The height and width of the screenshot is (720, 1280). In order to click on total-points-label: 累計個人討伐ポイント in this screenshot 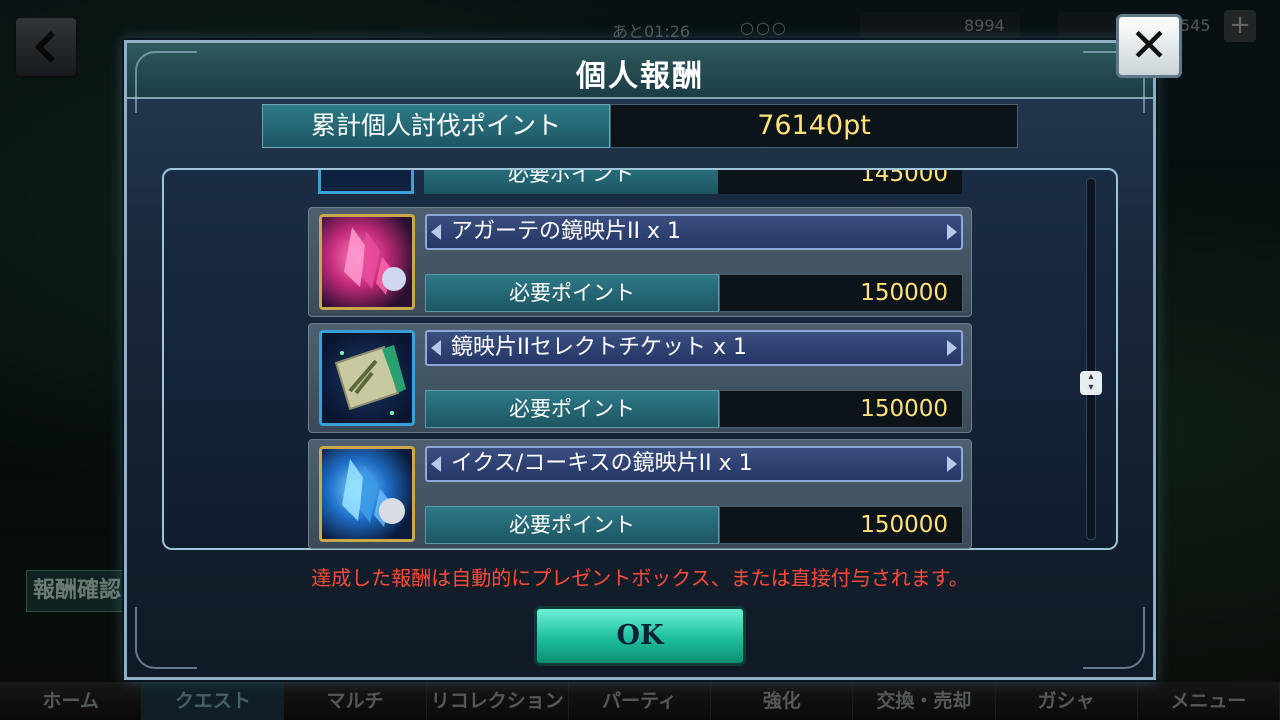, I will do `click(436, 126)`.